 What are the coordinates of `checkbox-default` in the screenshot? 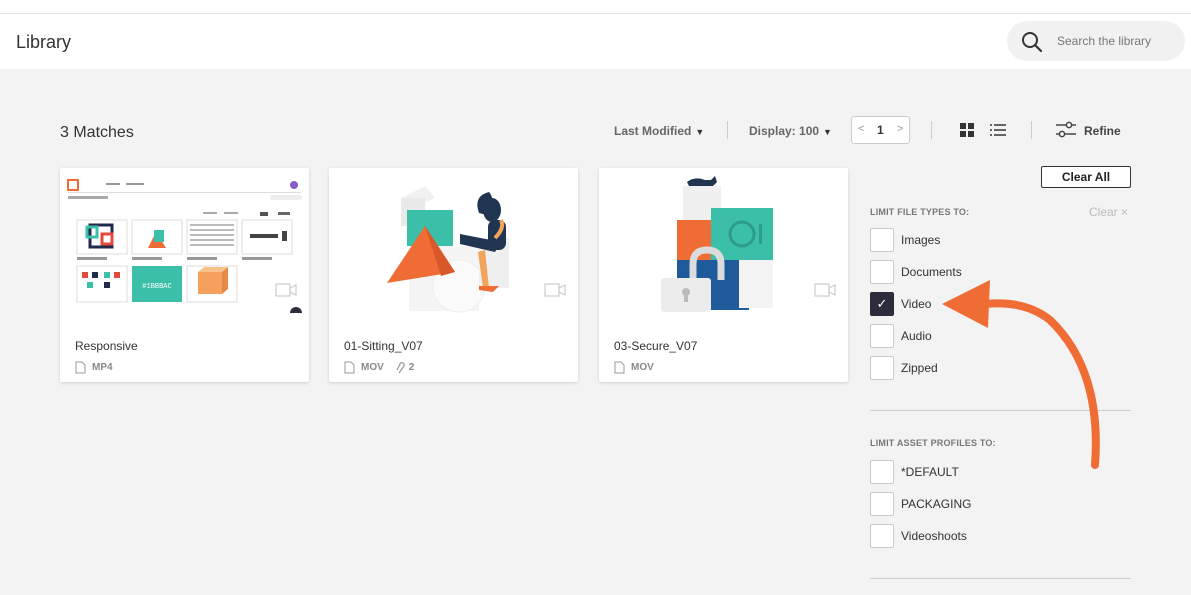 It's located at (882, 472).